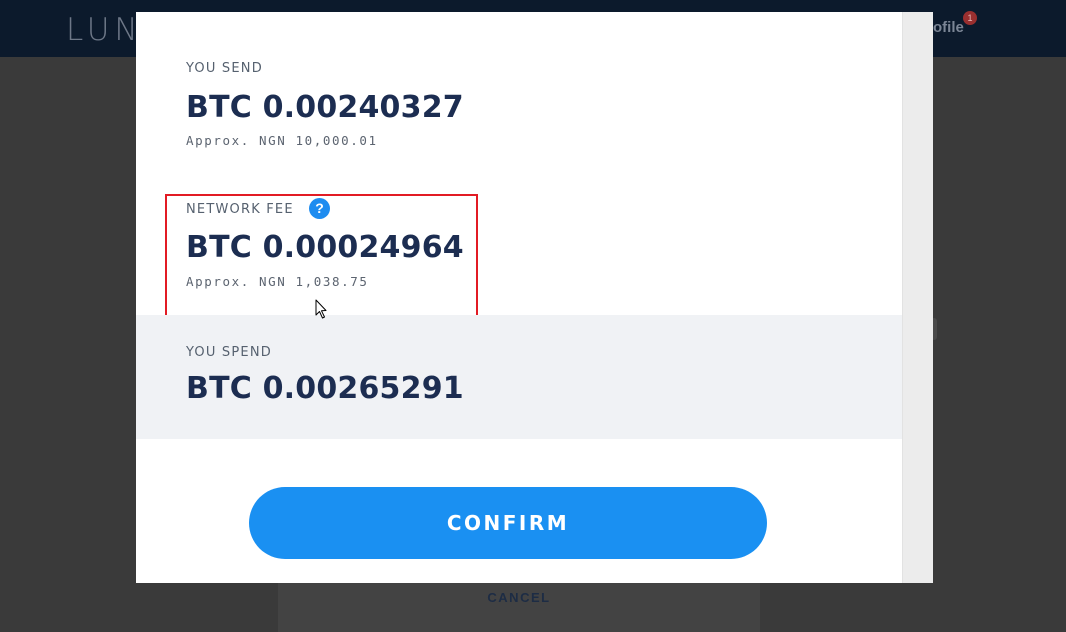 The image size is (1066, 632). What do you see at coordinates (104, 30) in the screenshot?
I see `app-logo: LUN` at bounding box center [104, 30].